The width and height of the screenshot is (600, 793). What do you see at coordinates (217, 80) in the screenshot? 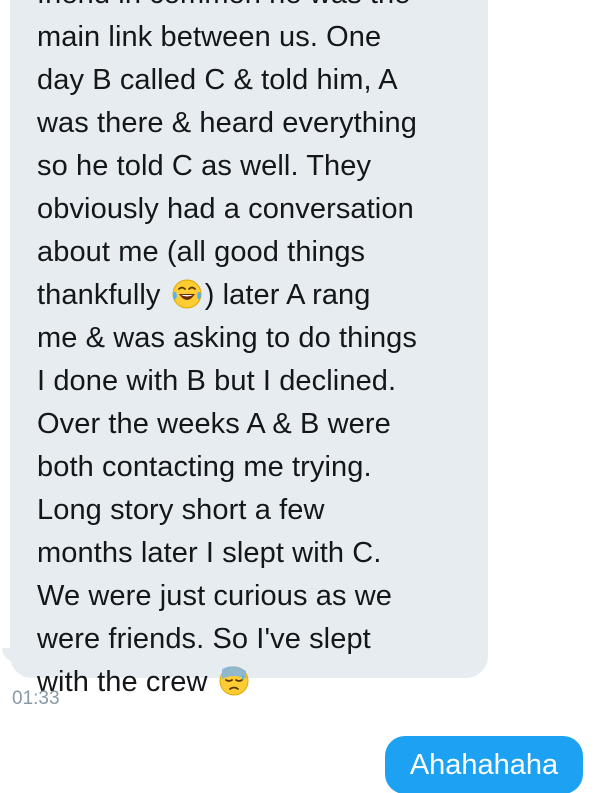
I see `message-line: day B called C & told him, A` at bounding box center [217, 80].